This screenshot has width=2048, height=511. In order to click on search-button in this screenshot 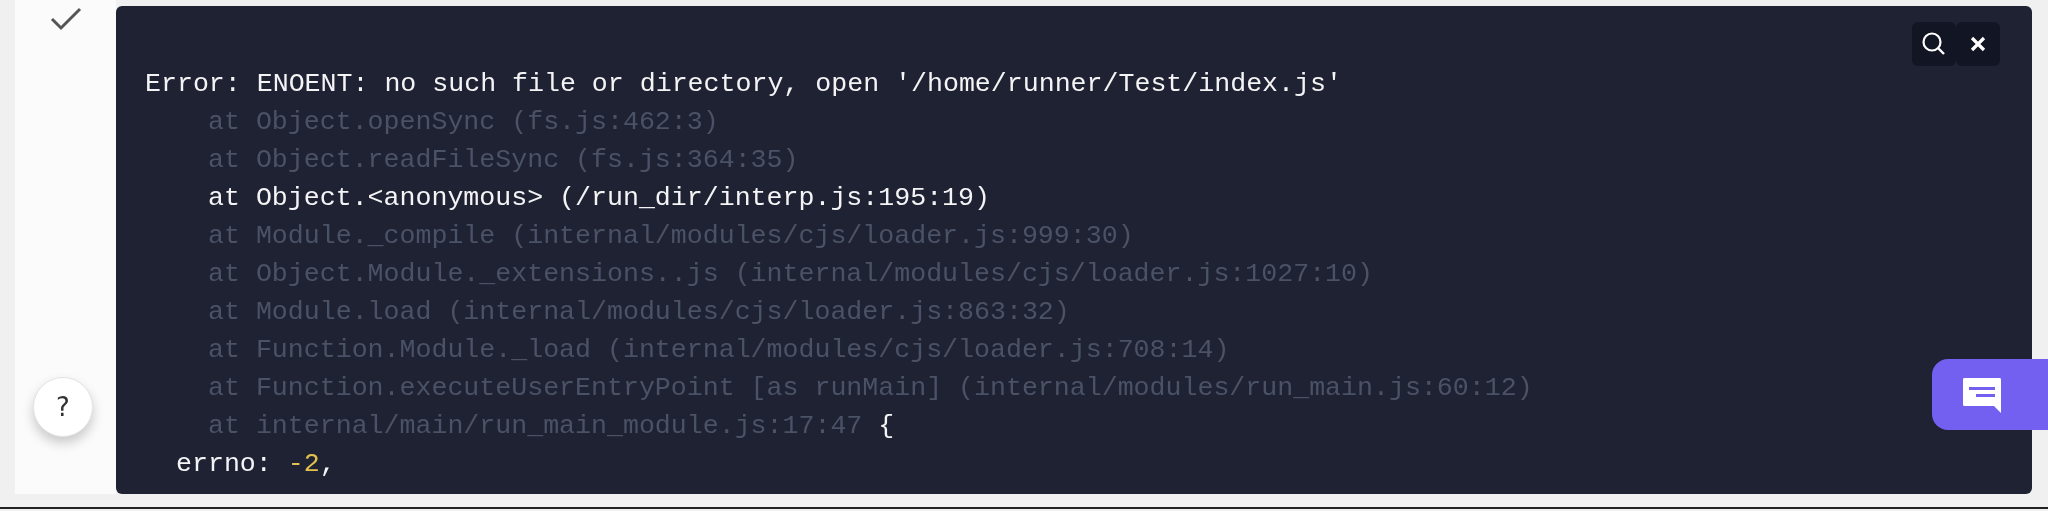, I will do `click(1934, 44)`.